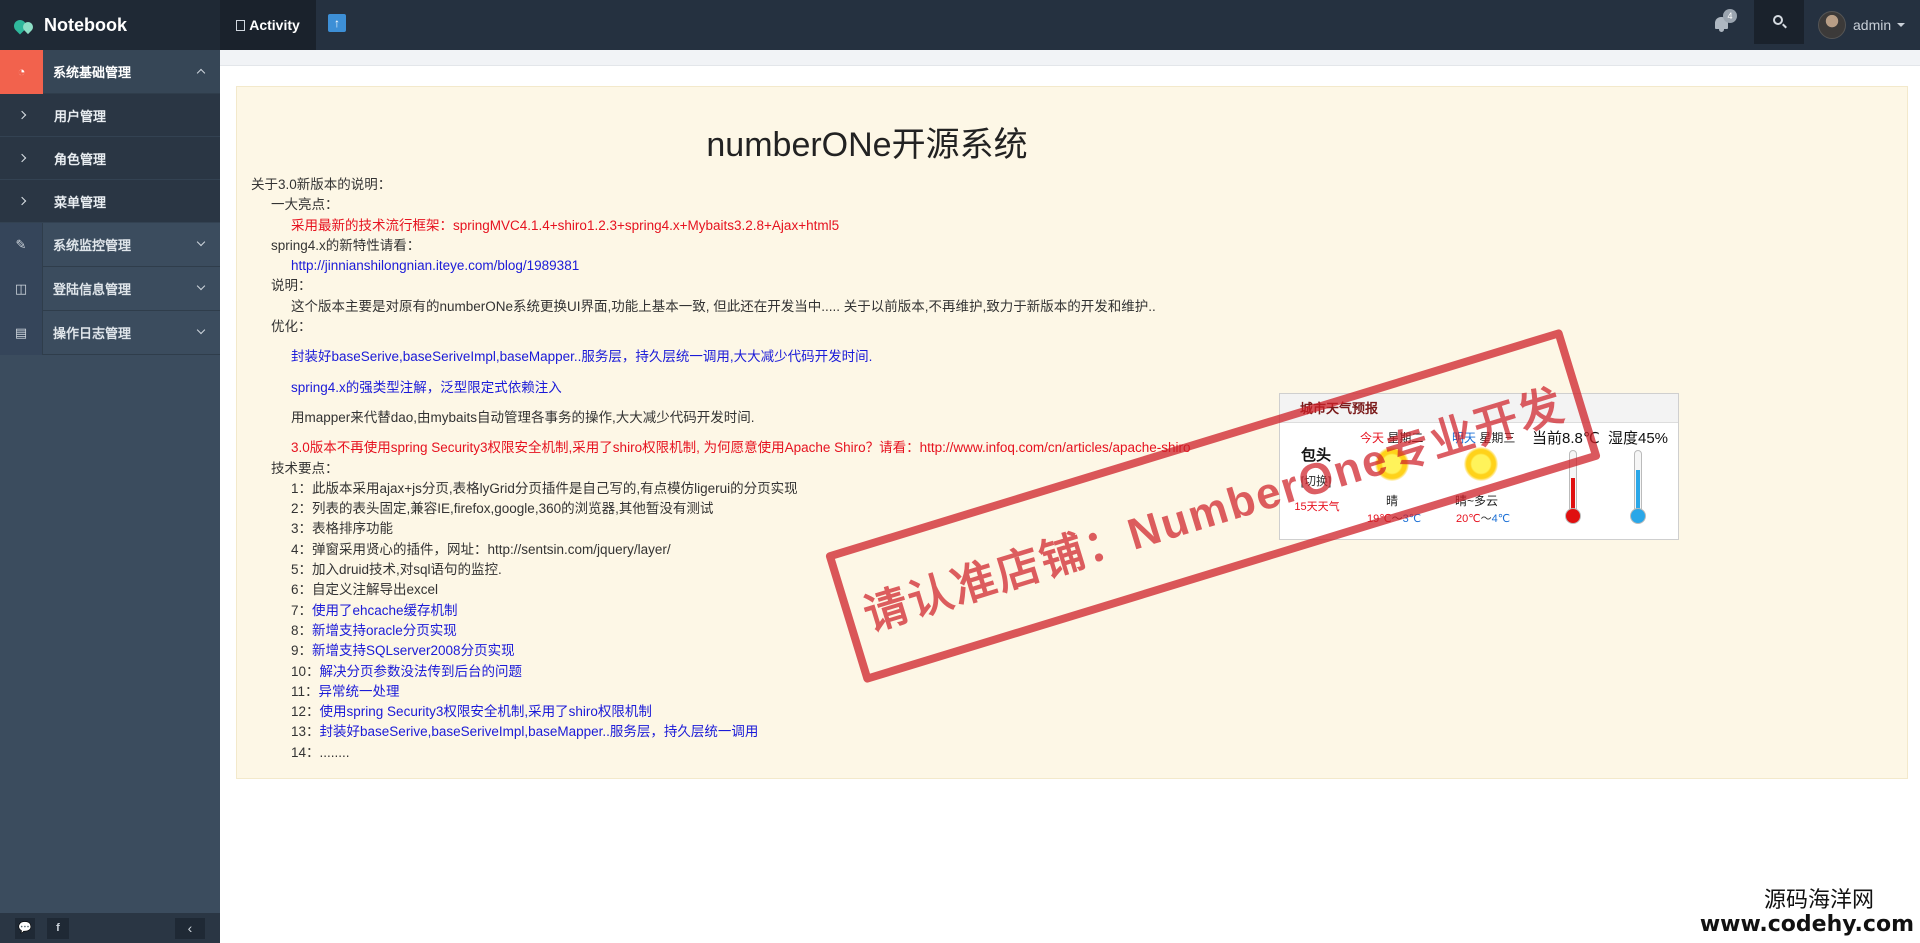 Image resolution: width=1920 pixels, height=943 pixels. I want to click on sidebar-item-users: 用户管理, so click(110, 115).